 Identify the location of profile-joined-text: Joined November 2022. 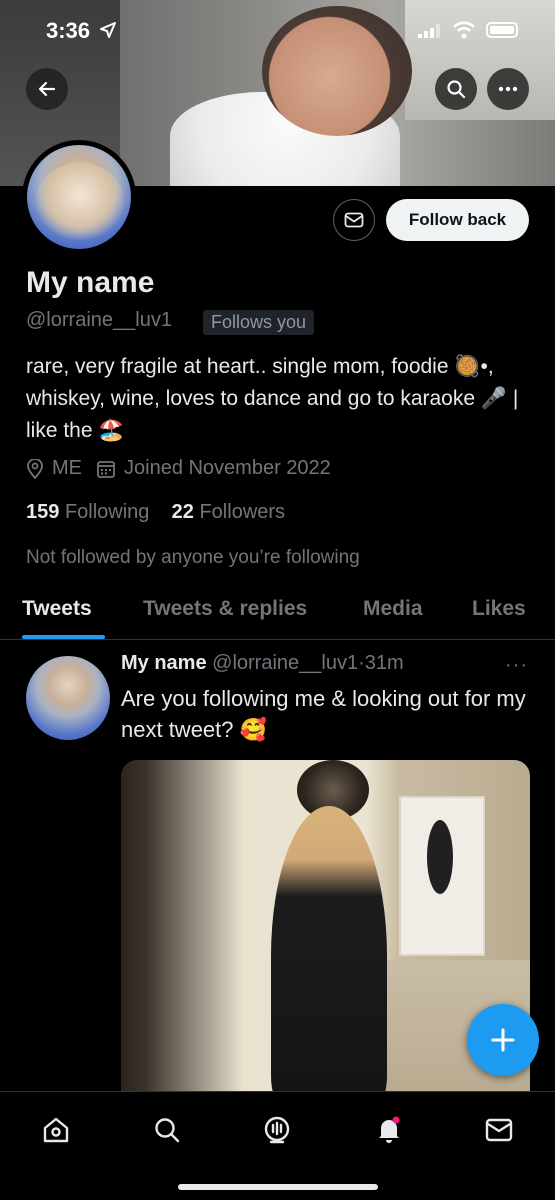
(227, 468).